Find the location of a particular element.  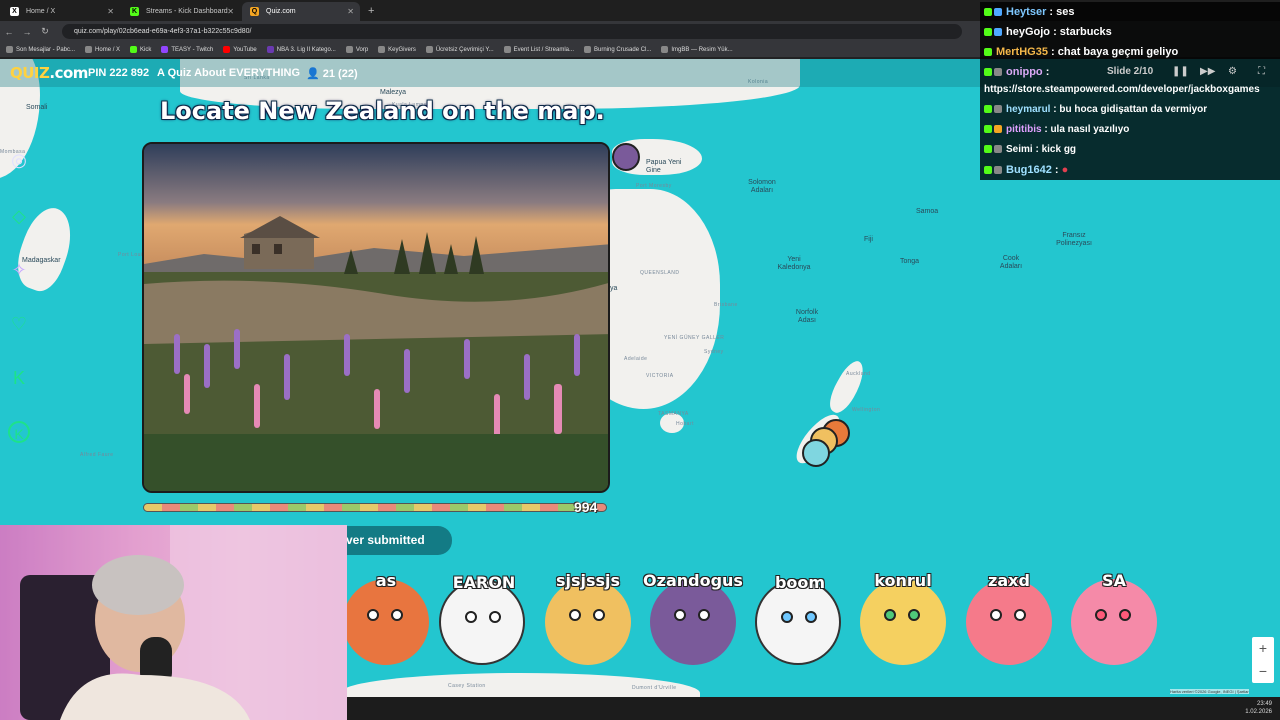

map-label: Papua Yeni Gine is located at coordinates (664, 166).